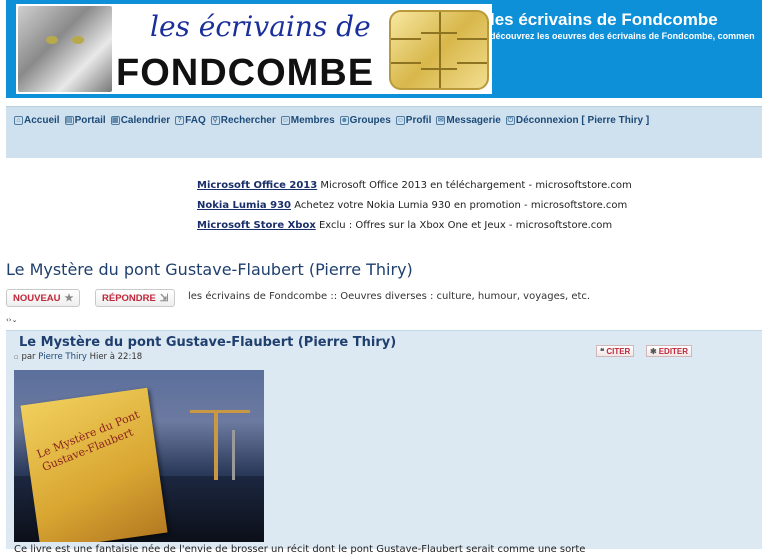  Describe the element at coordinates (18, 120) in the screenshot. I see `home-icon: ⌂` at that location.